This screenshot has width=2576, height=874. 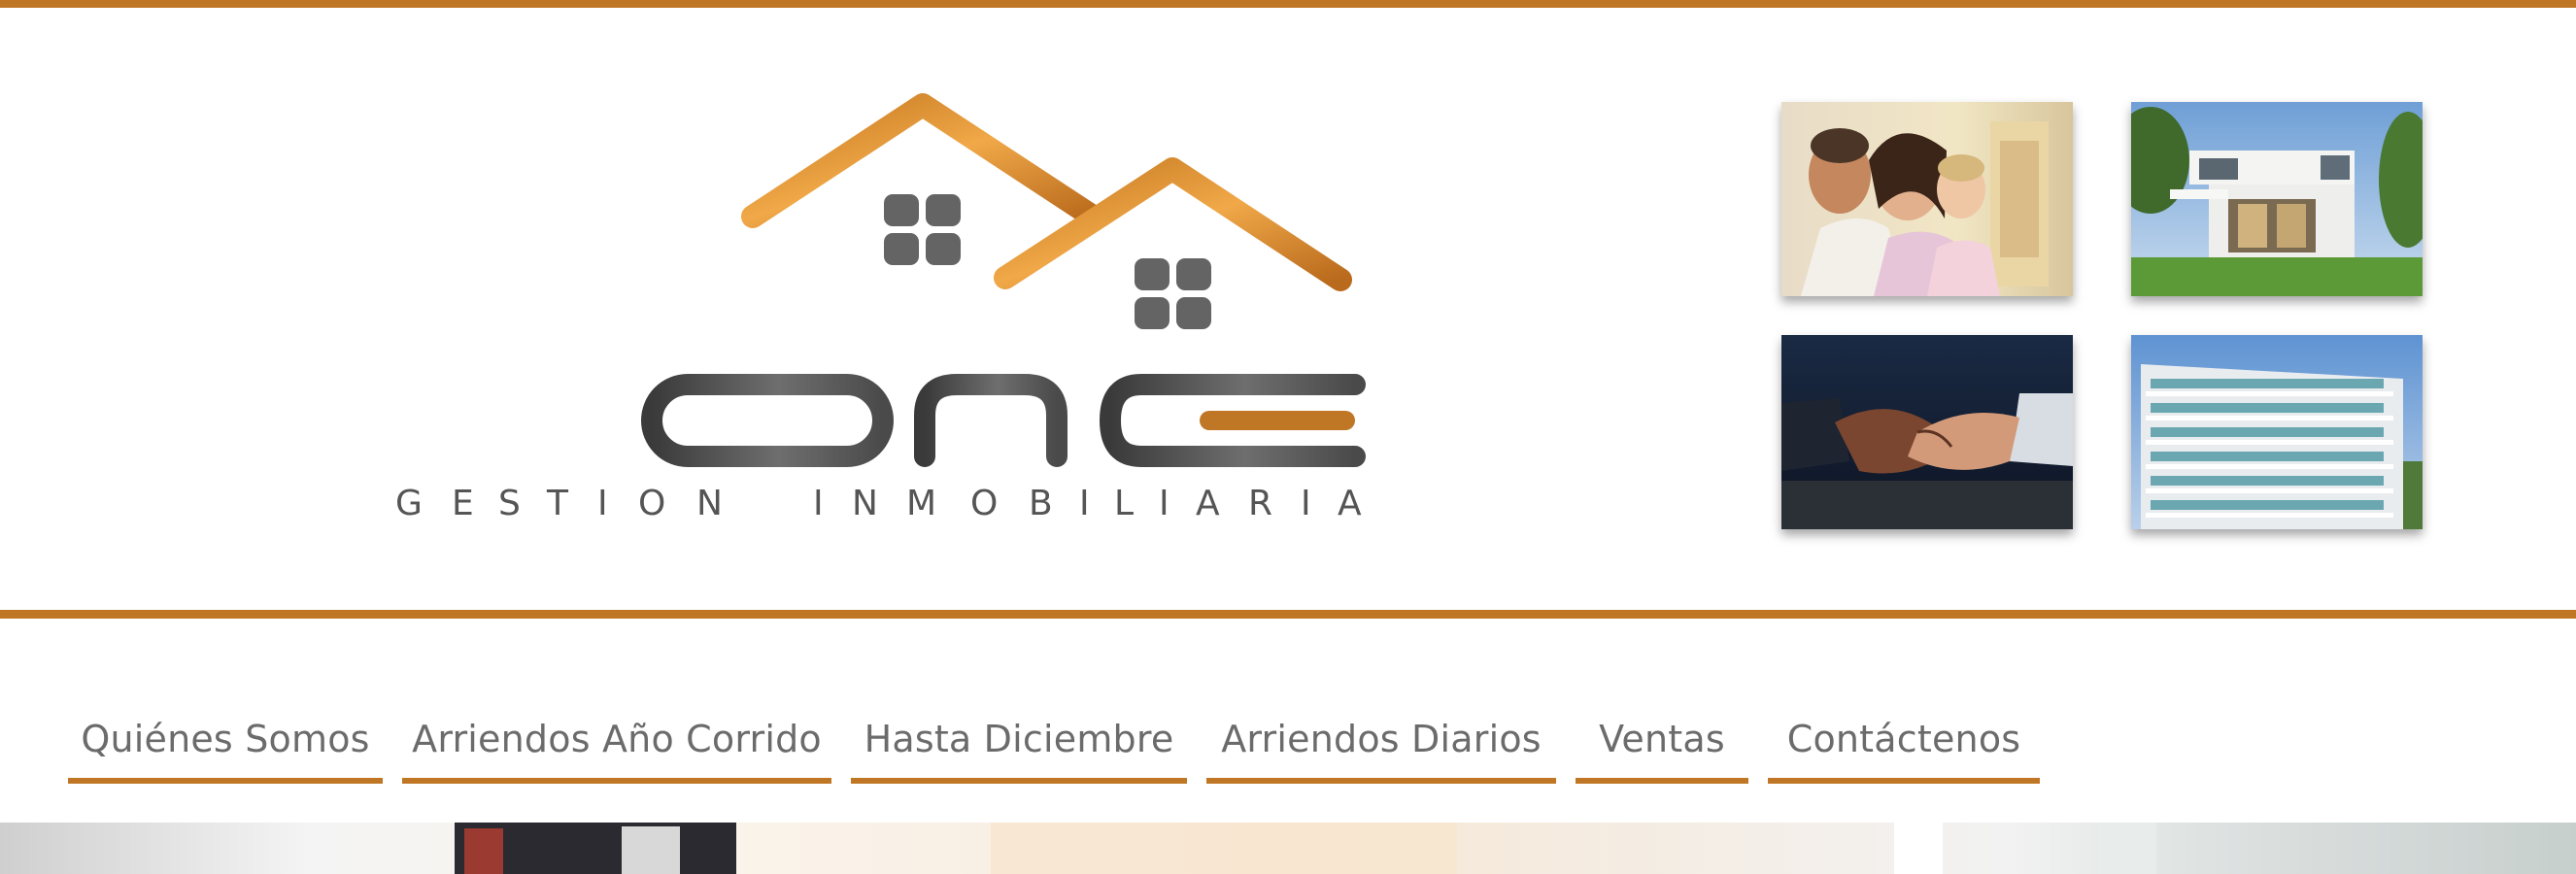 What do you see at coordinates (1288, 614) in the screenshot?
I see `header-divider` at bounding box center [1288, 614].